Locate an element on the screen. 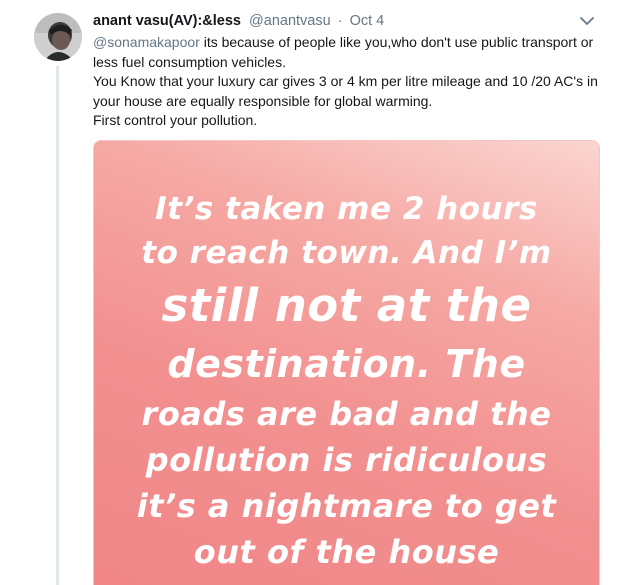  media-text-line: to reach town. And I’m is located at coordinates (346, 253).